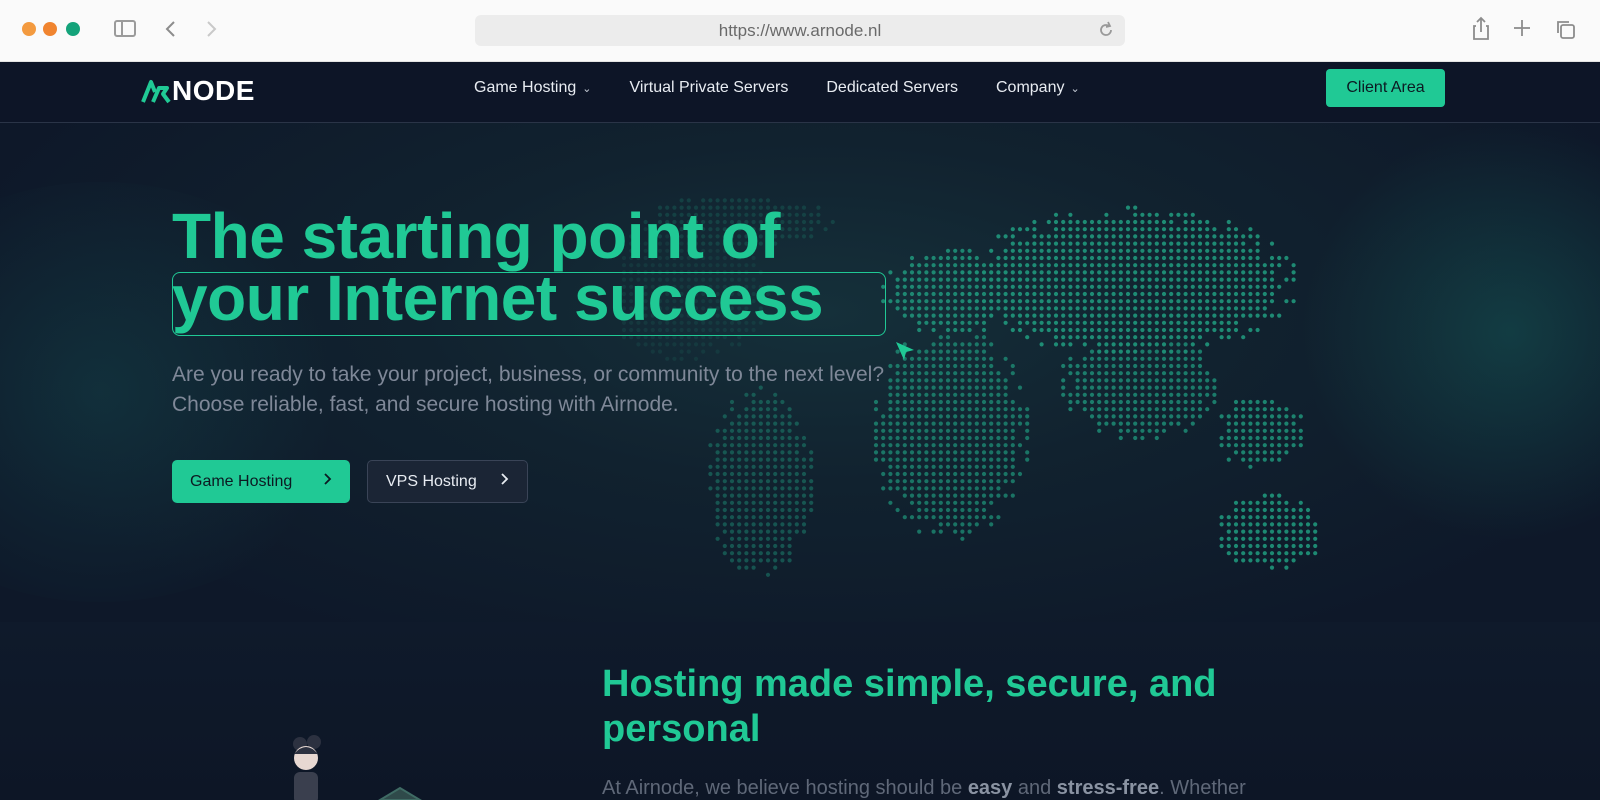 The height and width of the screenshot is (800, 1600). Describe the element at coordinates (1106, 32) in the screenshot. I see `reload-icon` at that location.